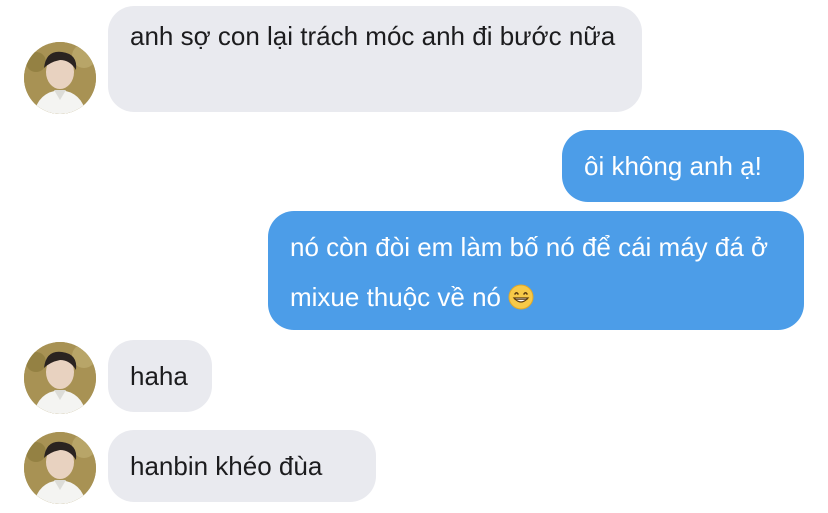 The height and width of the screenshot is (513, 828). I want to click on message-bubble-incoming: anh sợ con lại trách móc anh đi bước nữa, so click(375, 59).